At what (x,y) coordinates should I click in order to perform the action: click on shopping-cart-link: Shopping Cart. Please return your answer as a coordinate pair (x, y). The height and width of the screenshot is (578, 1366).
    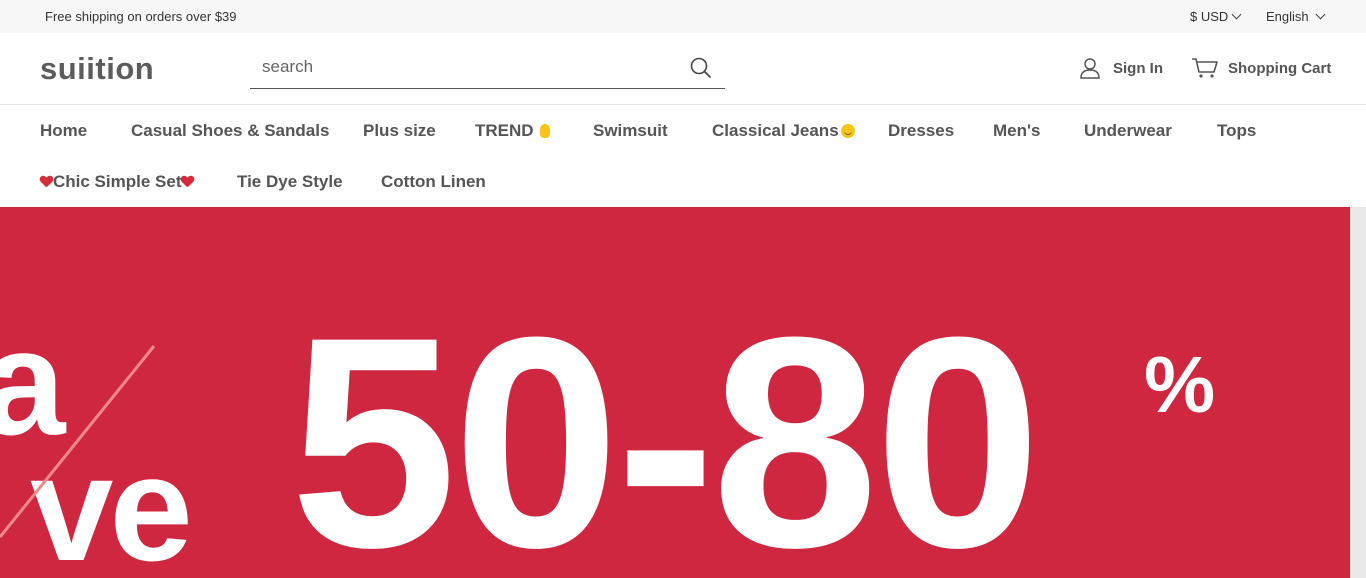
    Looking at the image, I should click on (1261, 68).